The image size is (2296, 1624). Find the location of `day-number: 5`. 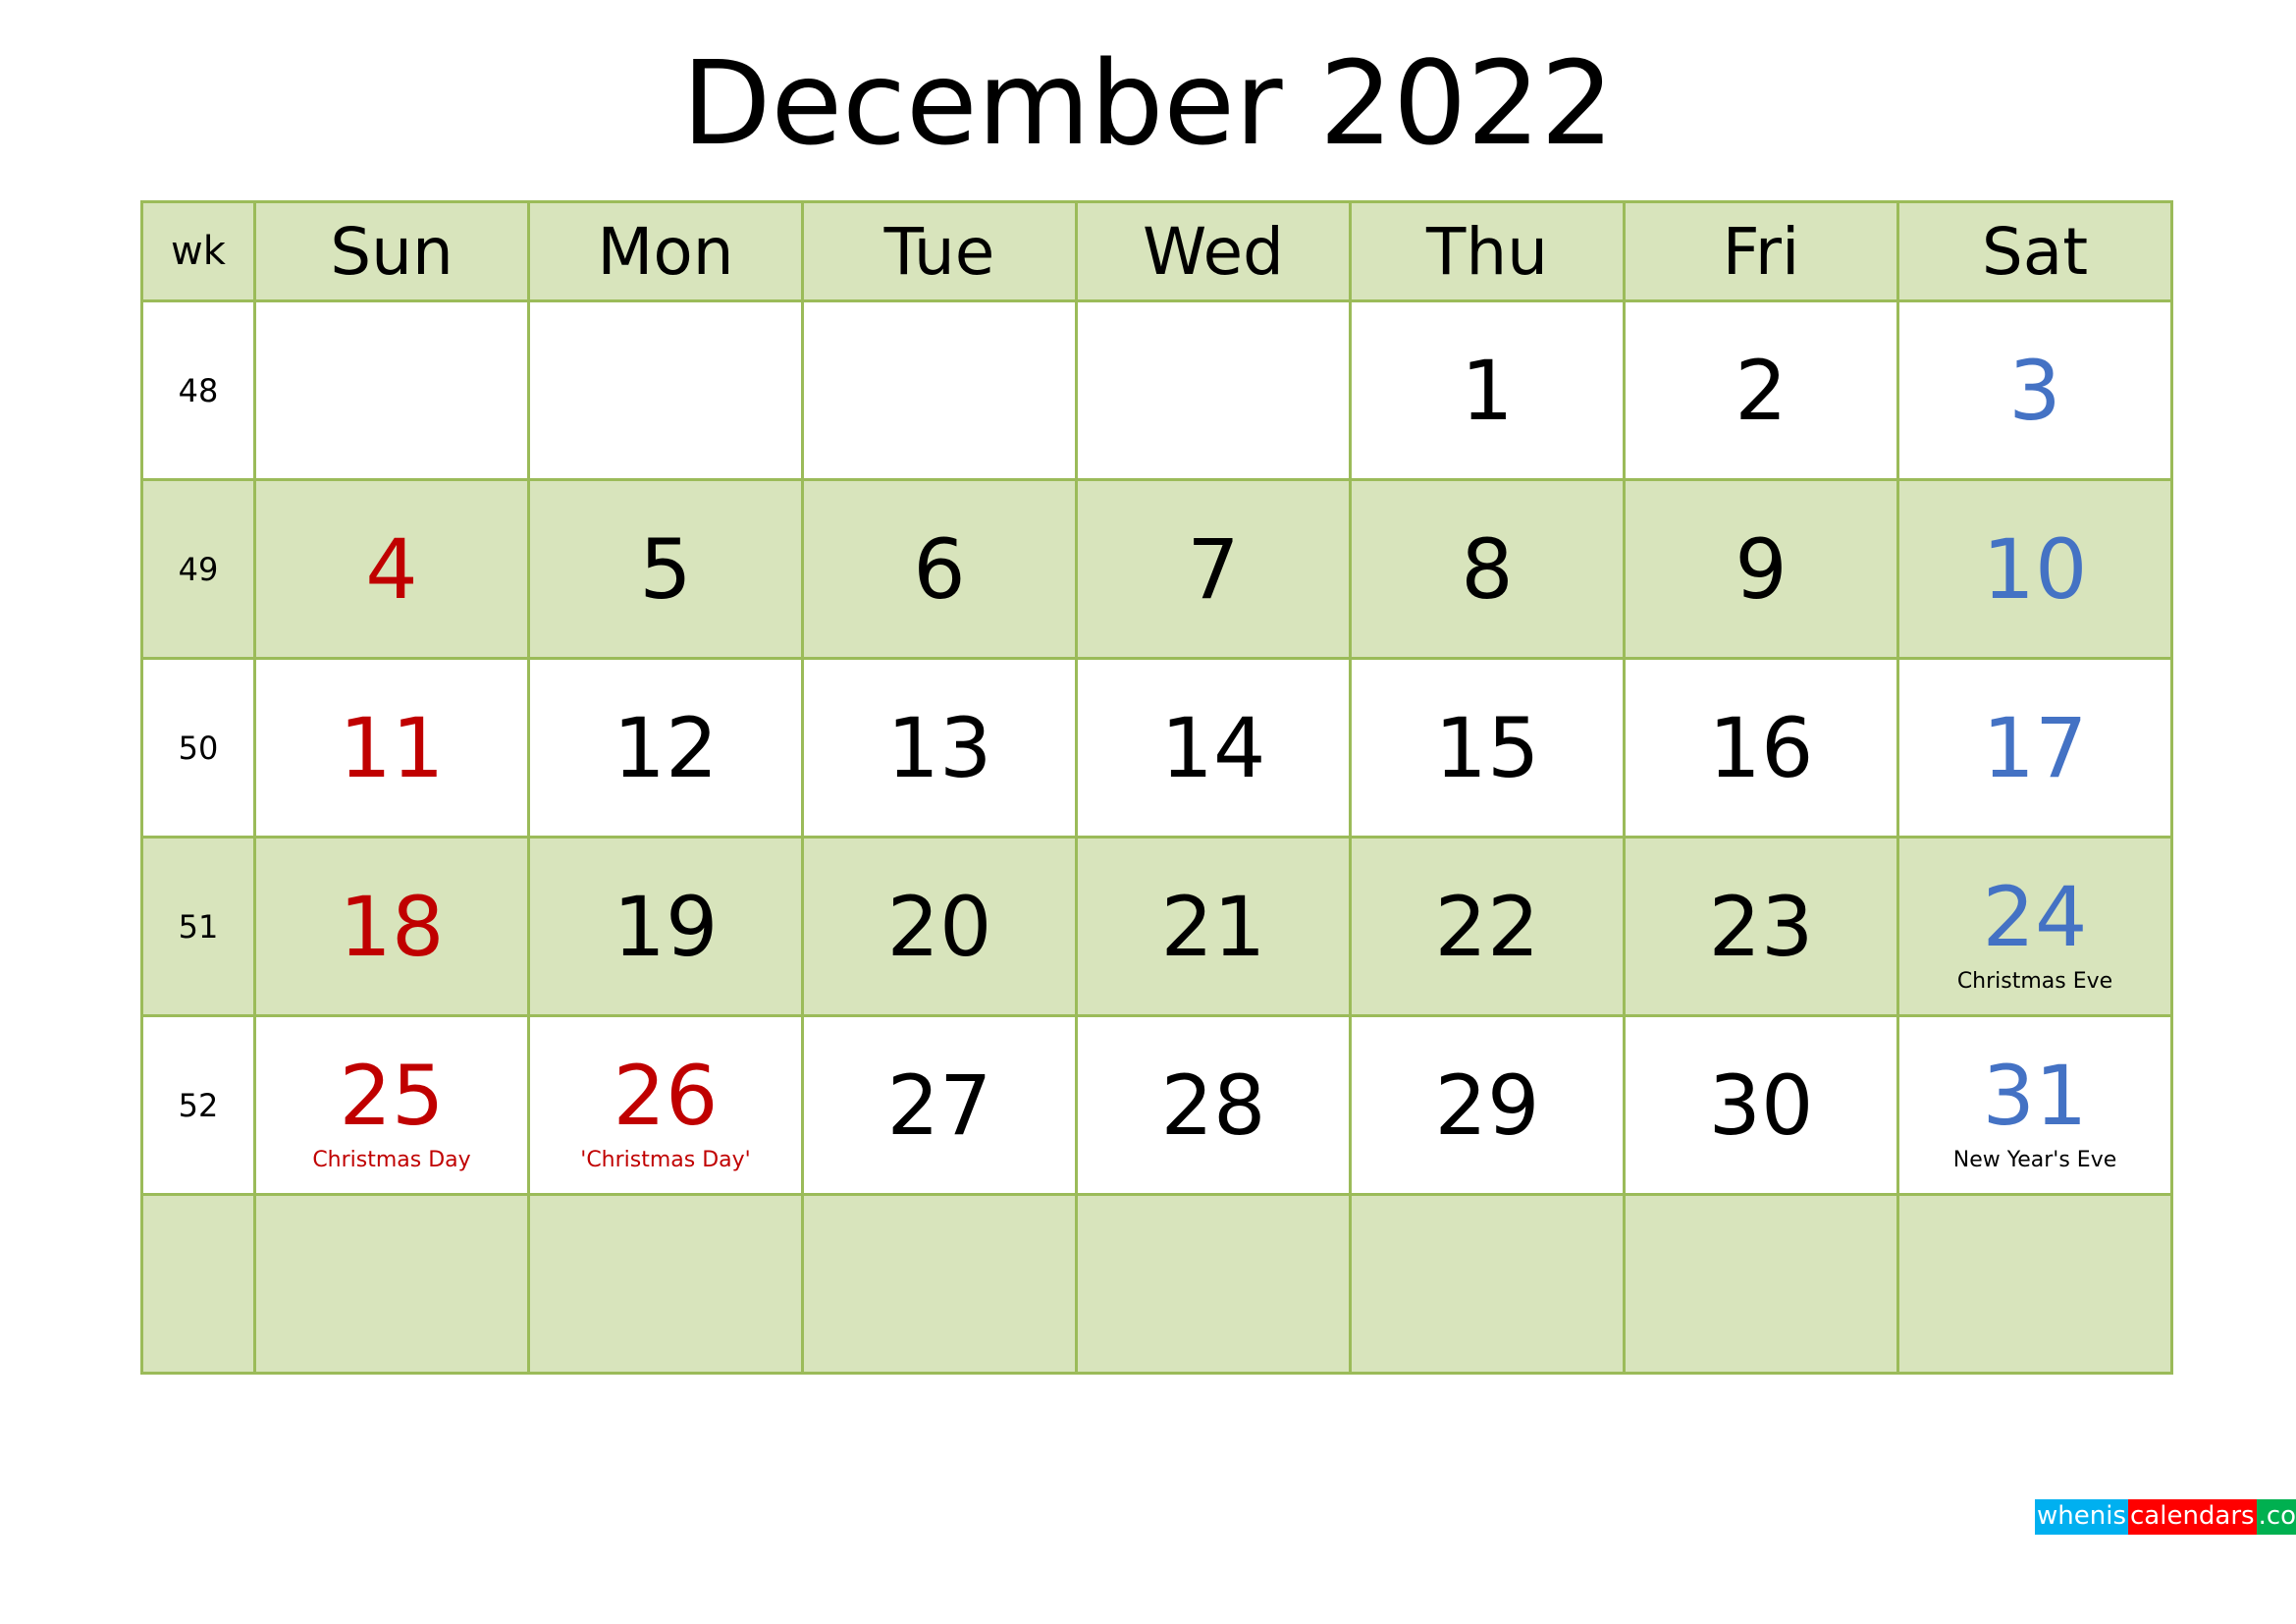

day-number: 5 is located at coordinates (665, 569).